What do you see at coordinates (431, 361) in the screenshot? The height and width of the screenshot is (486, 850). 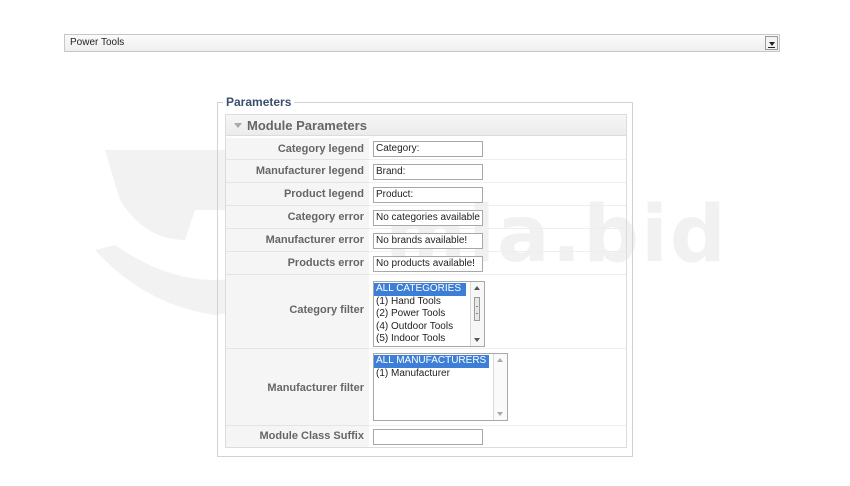 I see `manufacturer-option: ALL MANUFACTURERS` at bounding box center [431, 361].